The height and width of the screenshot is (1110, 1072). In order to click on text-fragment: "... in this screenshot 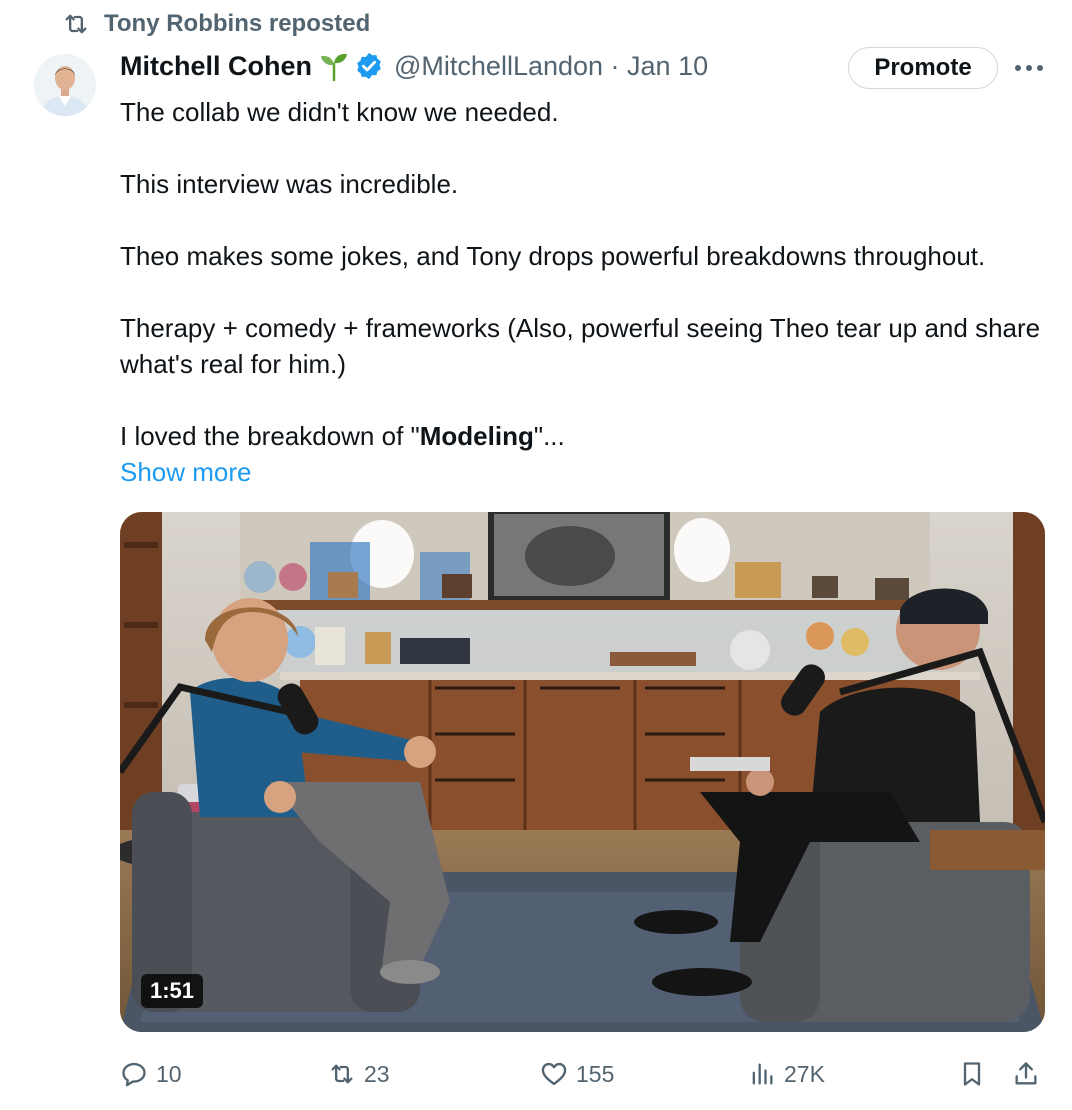, I will do `click(549, 436)`.